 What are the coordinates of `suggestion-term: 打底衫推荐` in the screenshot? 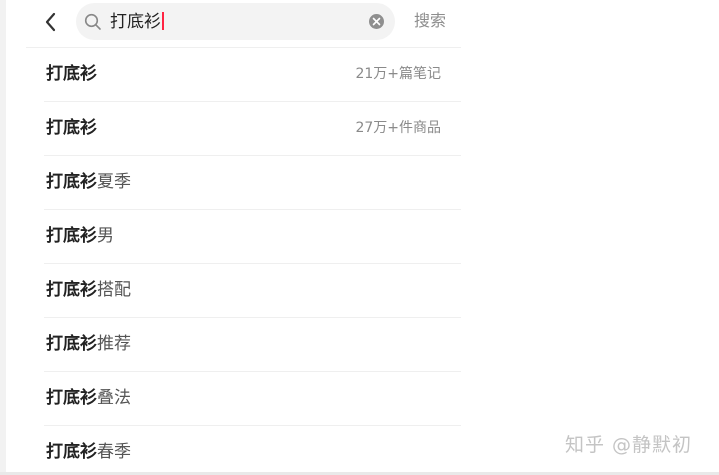 It's located at (88, 344).